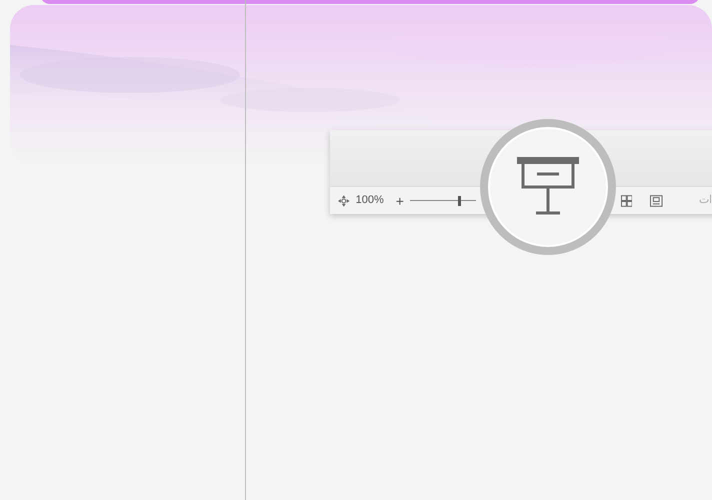  I want to click on status-label: ات, so click(705, 200).